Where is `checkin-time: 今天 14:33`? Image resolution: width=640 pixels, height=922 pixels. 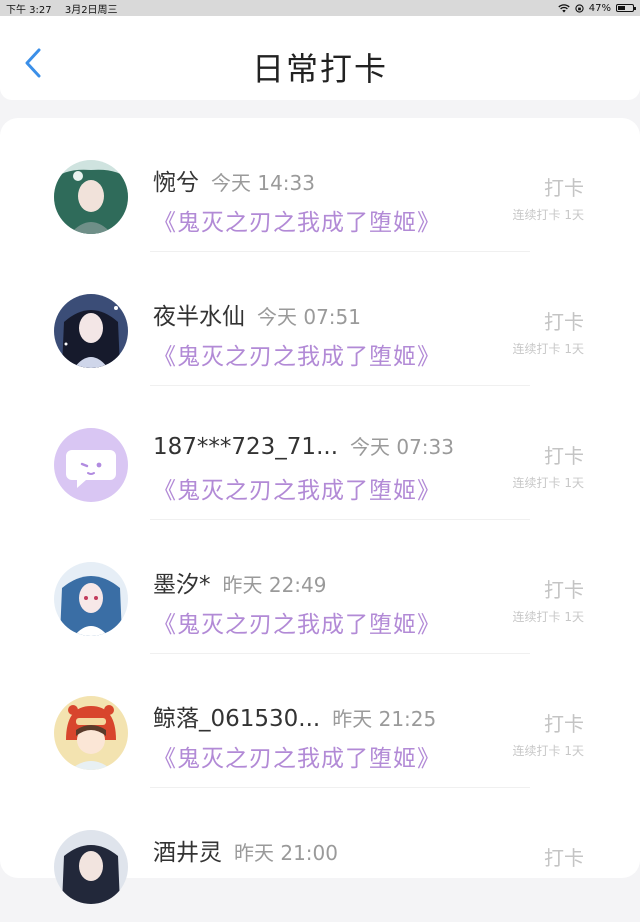
checkin-time: 今天 14:33 is located at coordinates (263, 183).